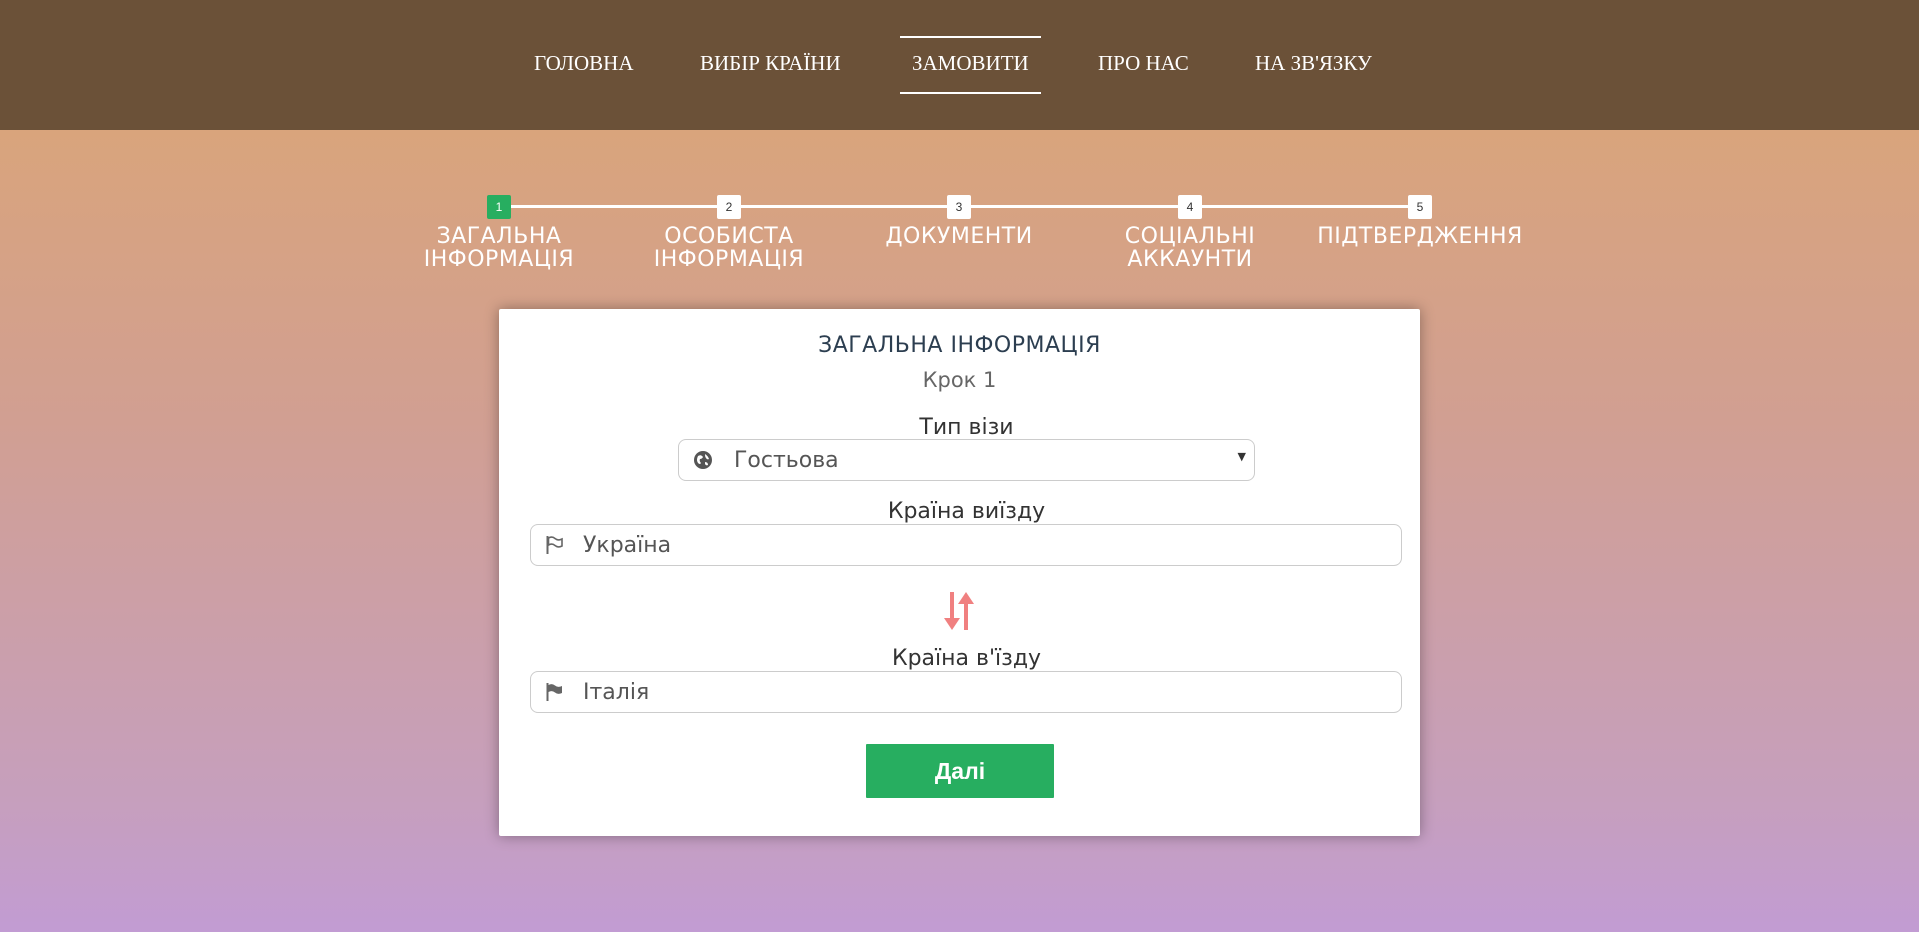  What do you see at coordinates (555, 545) in the screenshot?
I see `flag-outline-icon` at bounding box center [555, 545].